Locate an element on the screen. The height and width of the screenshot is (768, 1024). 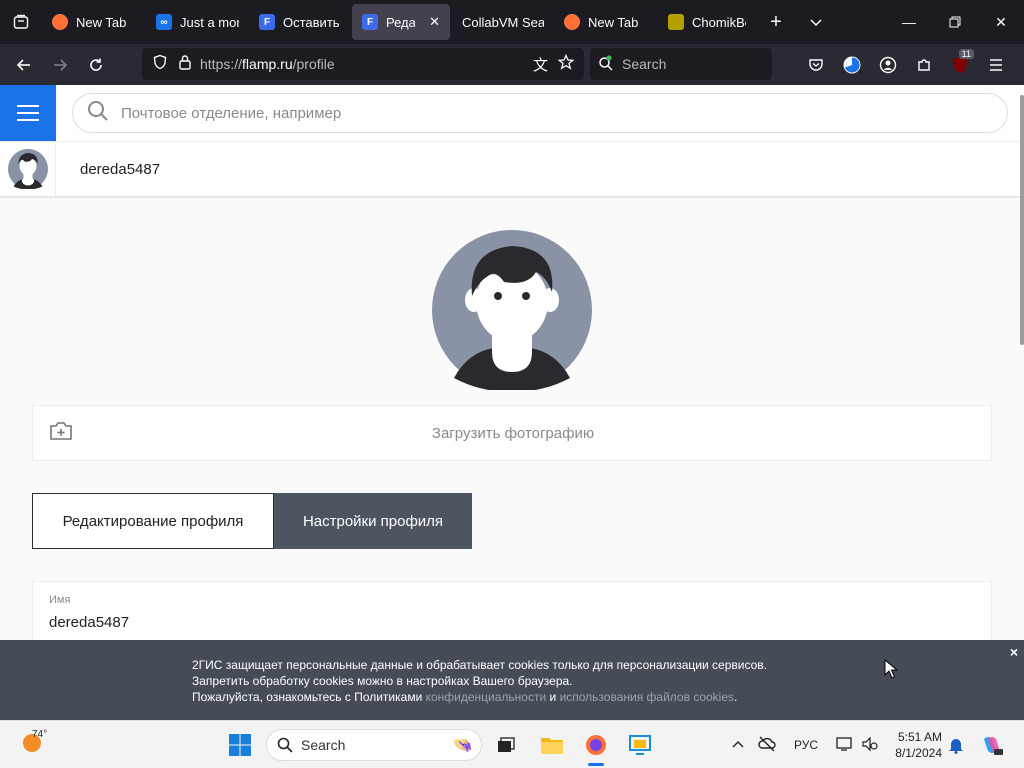
reload-icon is located at coordinates (96, 64).